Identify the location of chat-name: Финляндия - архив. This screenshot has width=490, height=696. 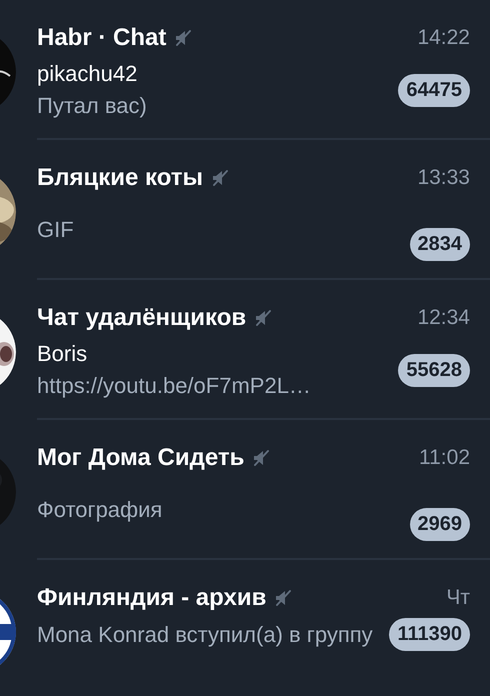
(151, 598).